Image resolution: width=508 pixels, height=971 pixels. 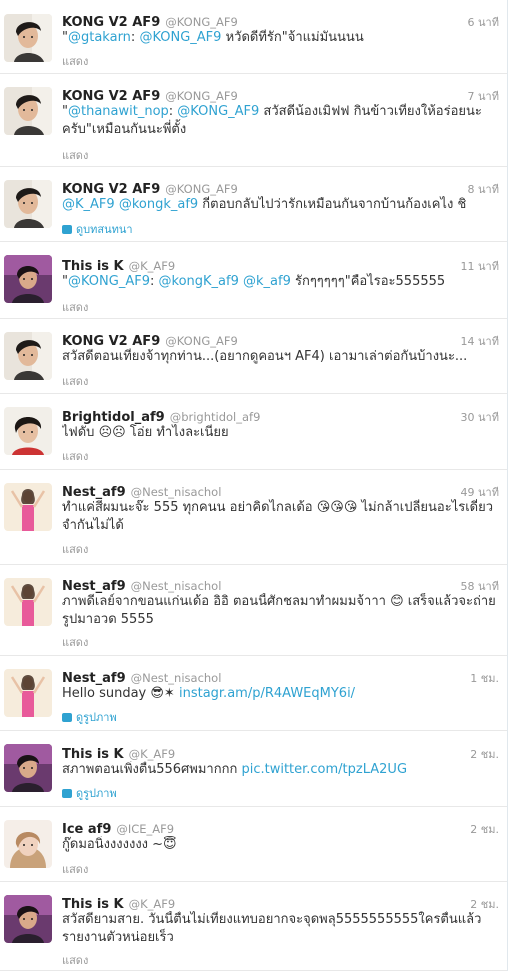 What do you see at coordinates (292, 37) in the screenshot?
I see `tweet-text-segment: หวัดดีที่รัก"จ้าแม่มันนนน` at bounding box center [292, 37].